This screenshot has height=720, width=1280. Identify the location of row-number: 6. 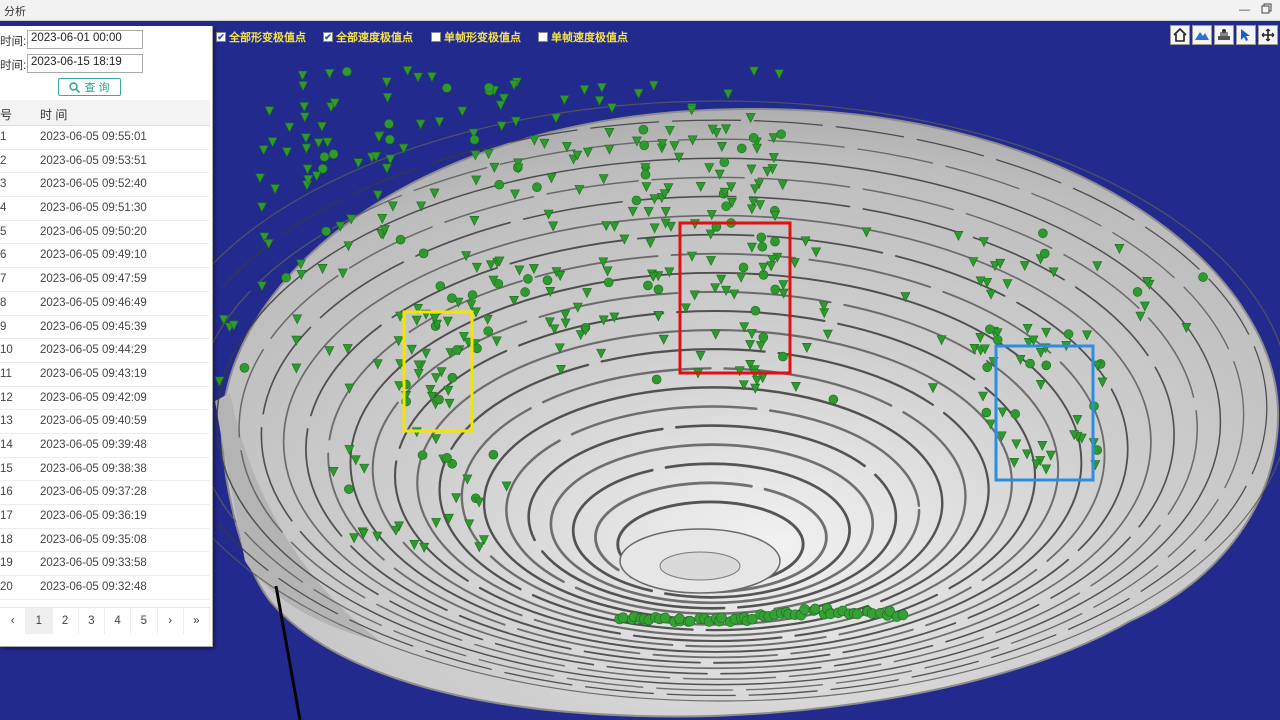
(3, 255).